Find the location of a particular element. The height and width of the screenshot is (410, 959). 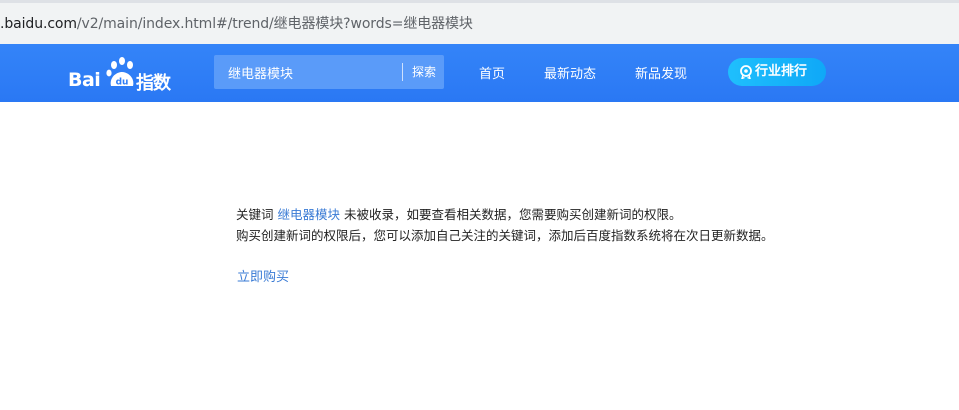

message-line-1: 关键词 继电器模块 未被收录，如要查看相关数据，您需要购买创建新词的权限。 is located at coordinates (546, 214).